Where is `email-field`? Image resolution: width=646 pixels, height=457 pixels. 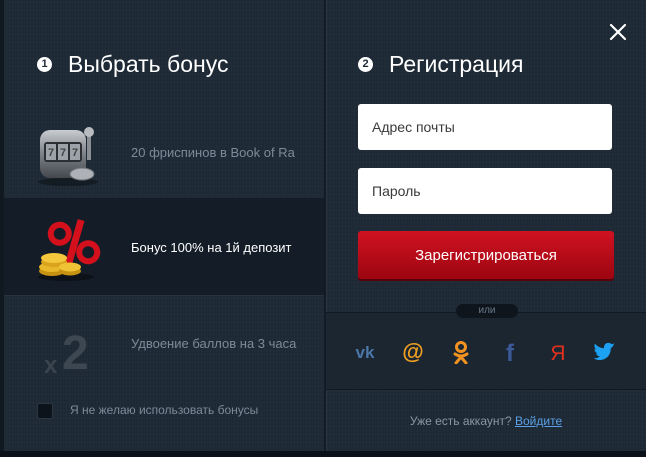 email-field is located at coordinates (485, 127).